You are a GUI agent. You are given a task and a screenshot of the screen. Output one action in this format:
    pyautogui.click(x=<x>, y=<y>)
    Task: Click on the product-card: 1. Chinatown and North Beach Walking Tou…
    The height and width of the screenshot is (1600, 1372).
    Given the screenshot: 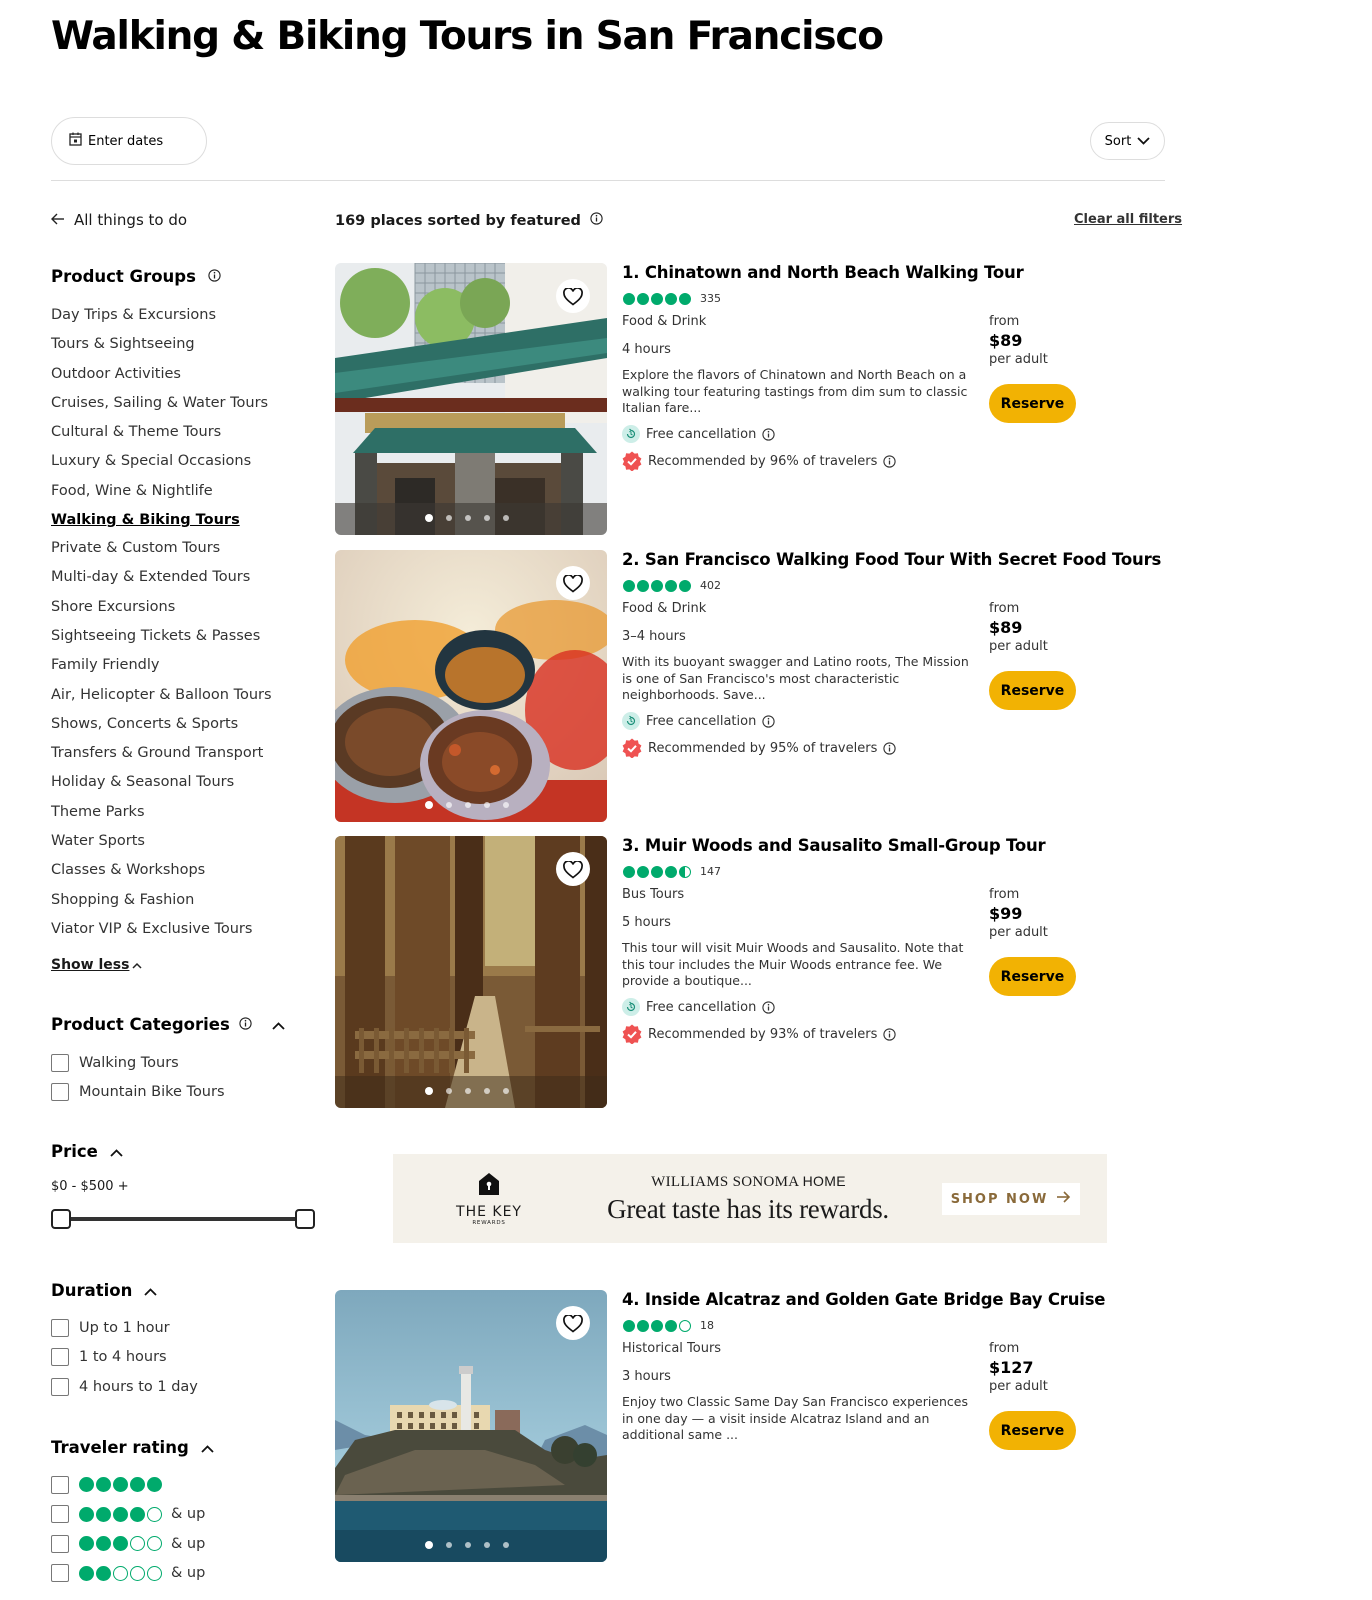 What is the action you would take?
    pyautogui.click(x=750, y=399)
    